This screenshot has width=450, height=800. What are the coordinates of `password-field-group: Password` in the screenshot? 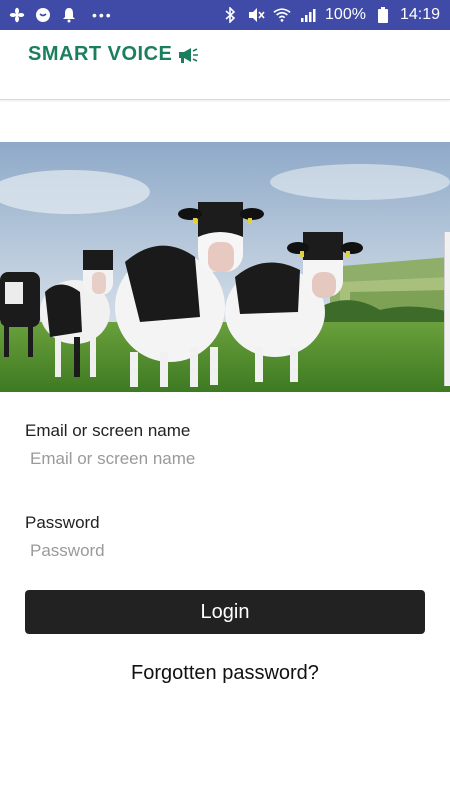 It's located at (225, 540).